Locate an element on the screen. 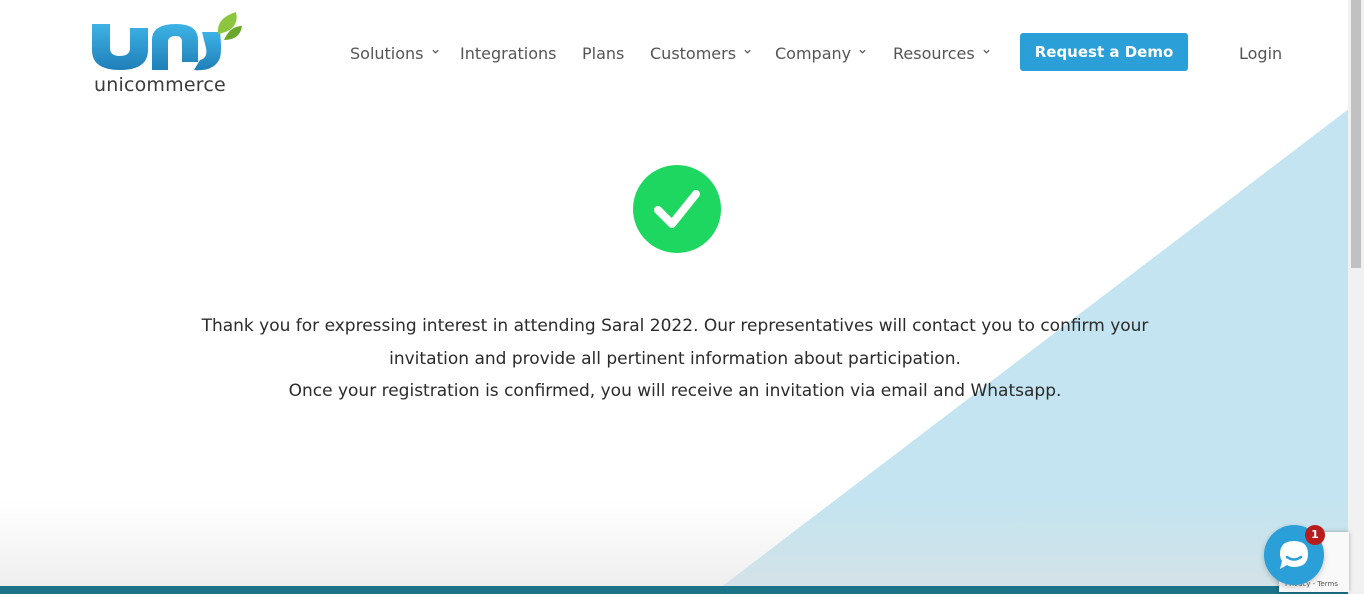  nav-resources: Resources is located at coordinates (941, 54).